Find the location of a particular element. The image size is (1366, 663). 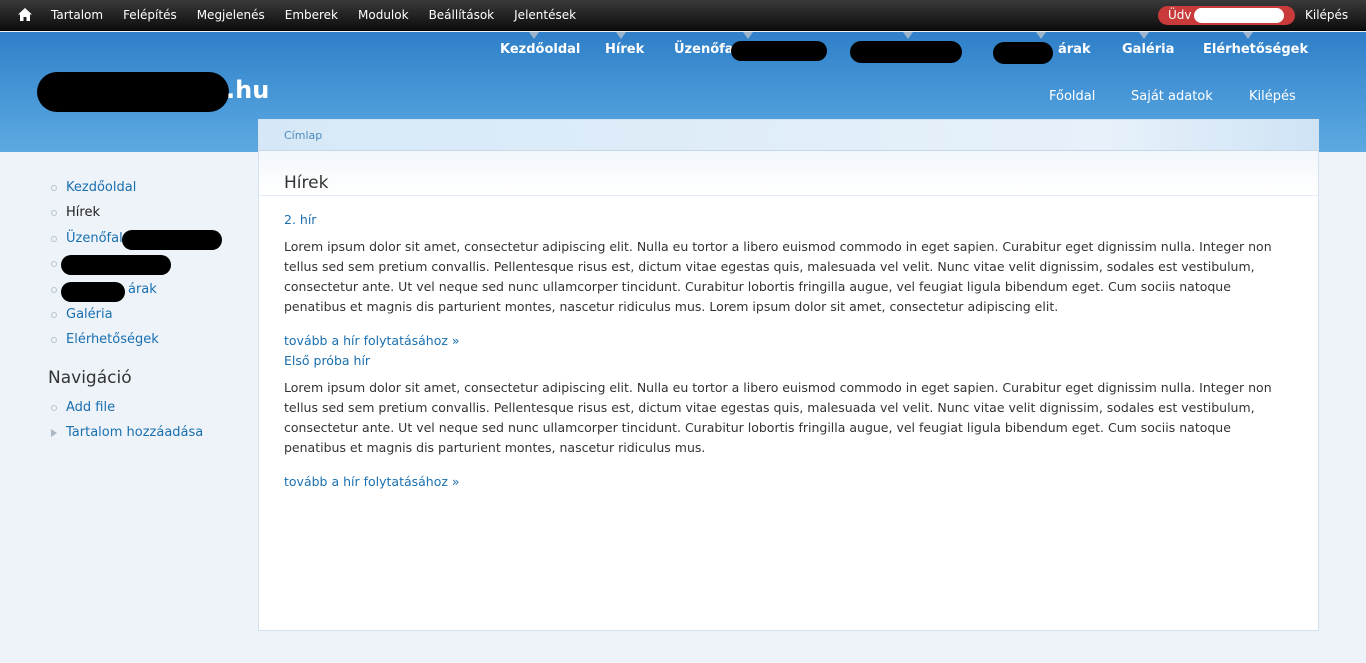

redacted-site-logo is located at coordinates (133, 92).